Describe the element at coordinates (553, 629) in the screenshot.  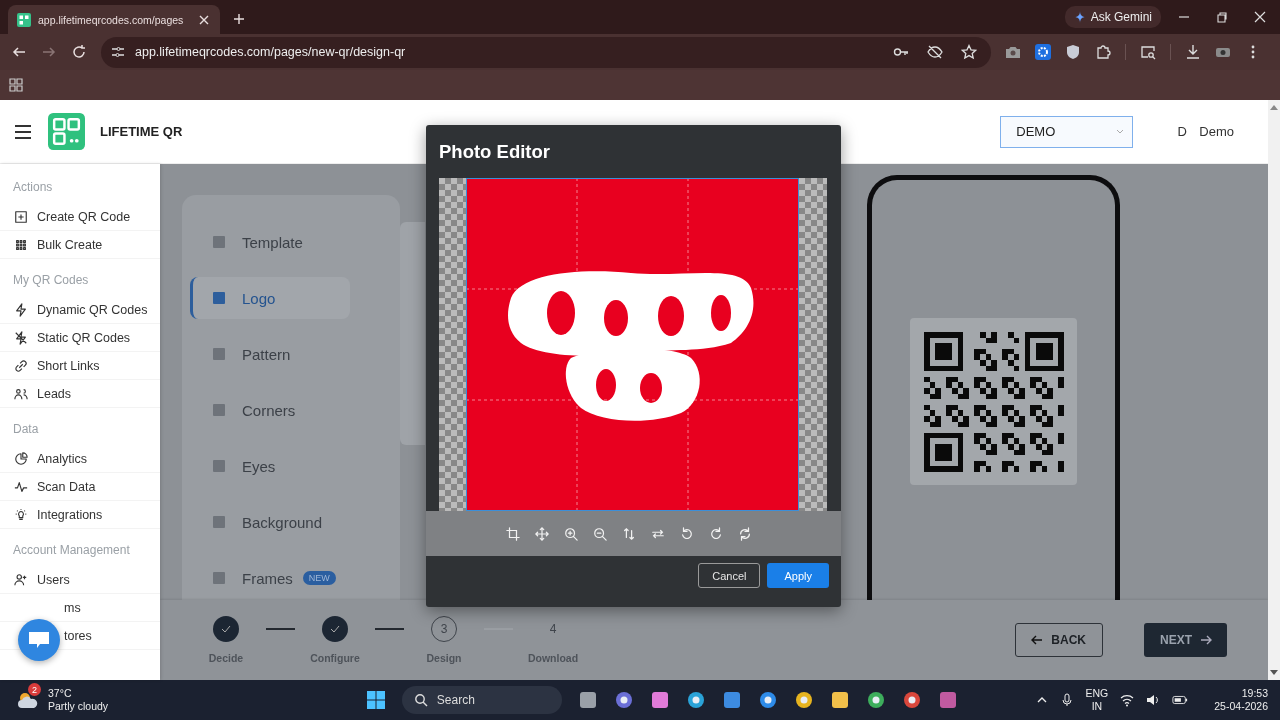
I see `step-number: 4` at that location.